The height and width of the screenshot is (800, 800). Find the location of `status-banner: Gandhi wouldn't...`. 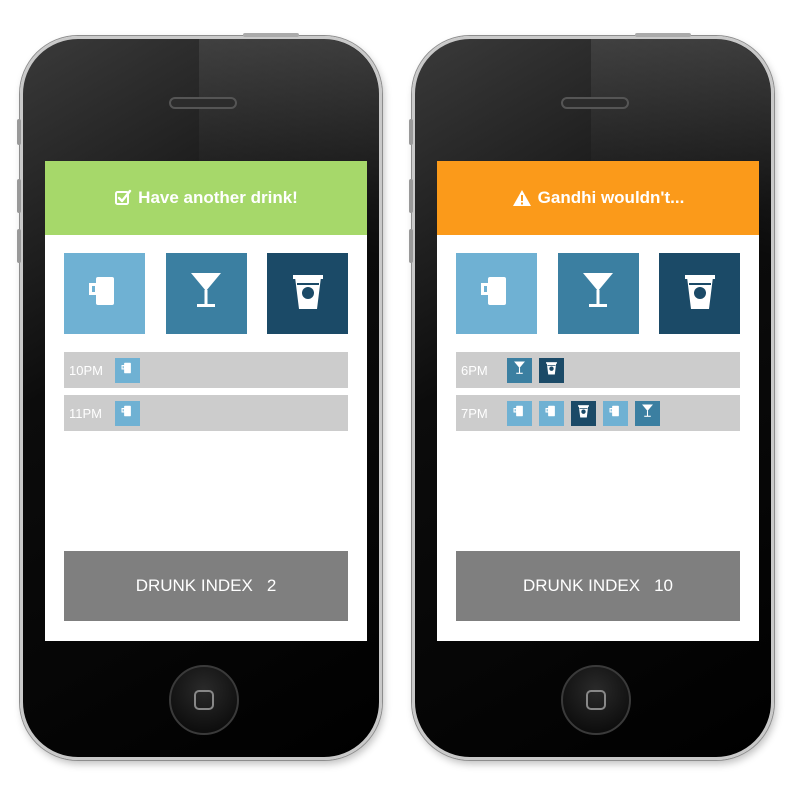

status-banner: Gandhi wouldn't... is located at coordinates (598, 198).